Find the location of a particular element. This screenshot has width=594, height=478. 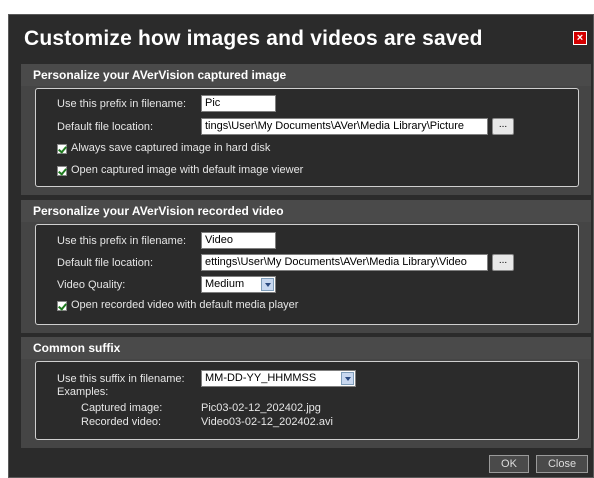

always-save-checkbox is located at coordinates (62, 149).